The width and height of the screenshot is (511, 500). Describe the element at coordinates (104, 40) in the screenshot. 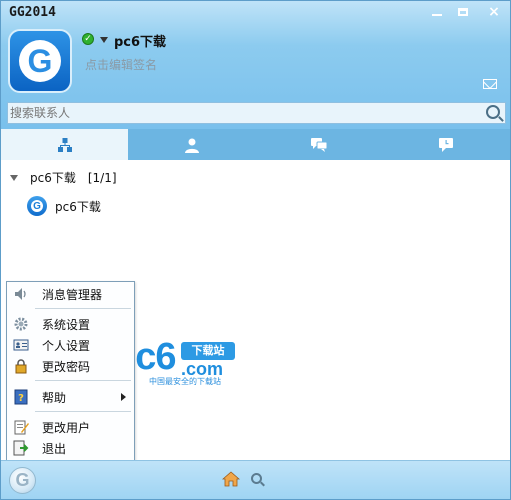

I see `status-dropdown-icon` at that location.